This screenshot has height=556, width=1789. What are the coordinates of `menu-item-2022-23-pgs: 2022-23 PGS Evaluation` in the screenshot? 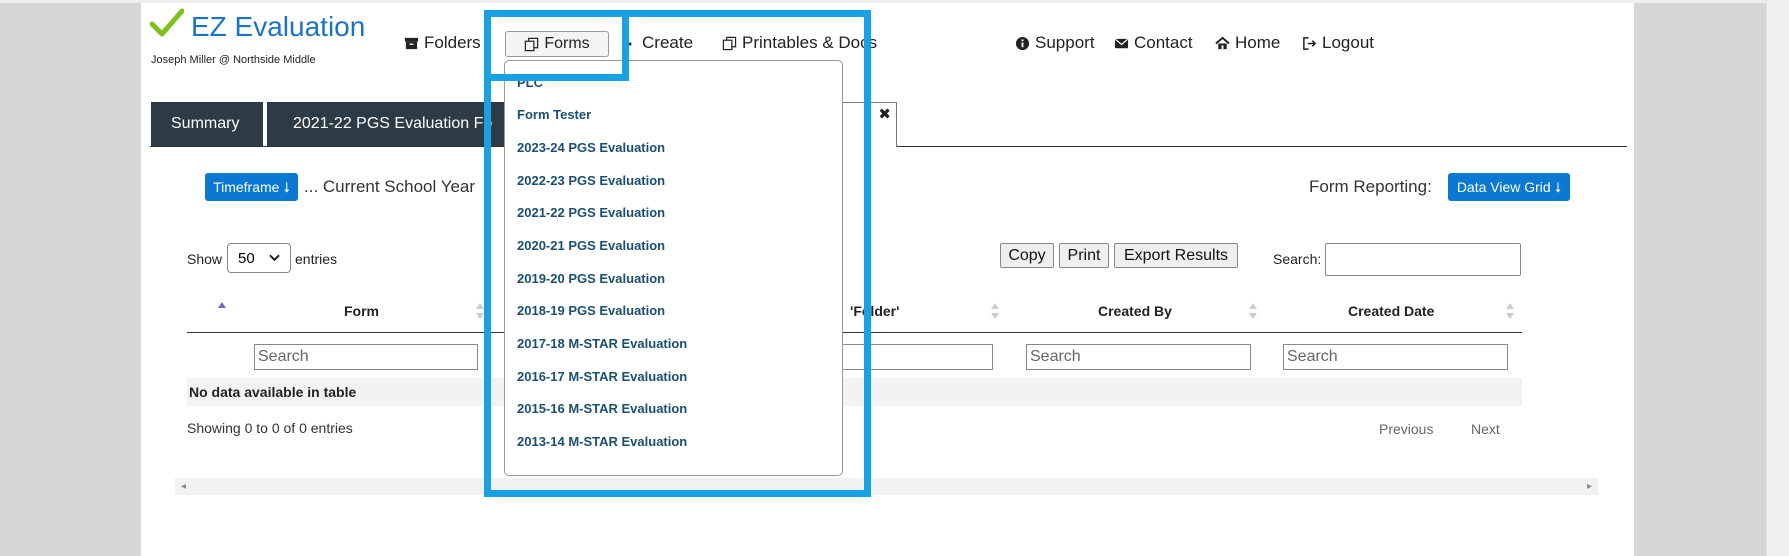 It's located at (591, 180).